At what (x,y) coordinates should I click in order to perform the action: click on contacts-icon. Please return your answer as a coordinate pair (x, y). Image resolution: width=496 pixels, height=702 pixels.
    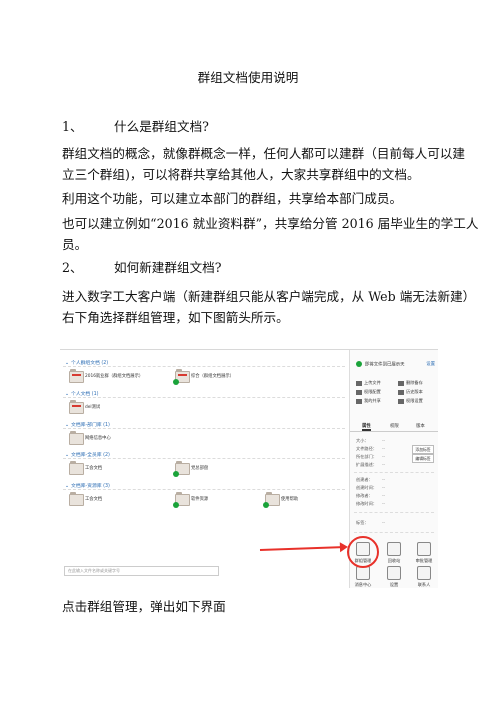
    Looking at the image, I should click on (424, 573).